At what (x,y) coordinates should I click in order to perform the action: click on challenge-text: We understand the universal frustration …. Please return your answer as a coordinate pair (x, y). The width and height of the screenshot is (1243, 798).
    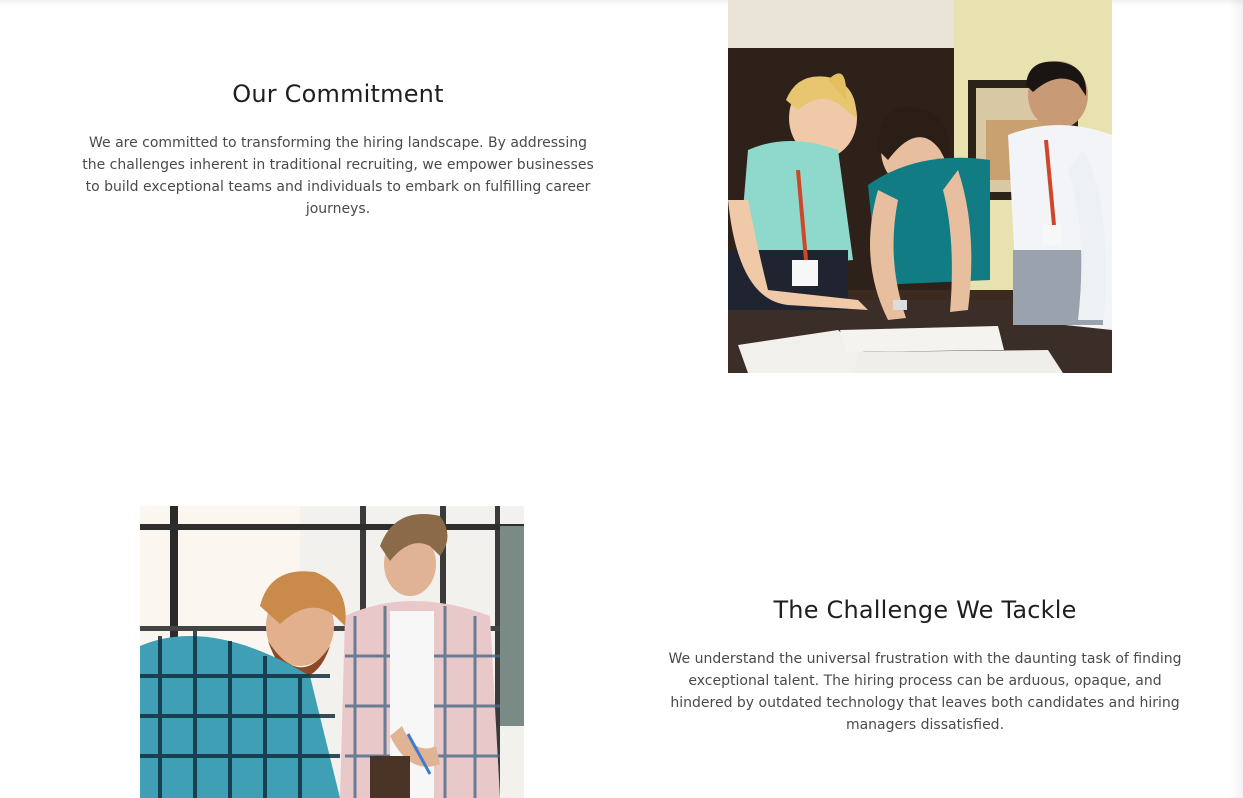
    Looking at the image, I should click on (925, 692).